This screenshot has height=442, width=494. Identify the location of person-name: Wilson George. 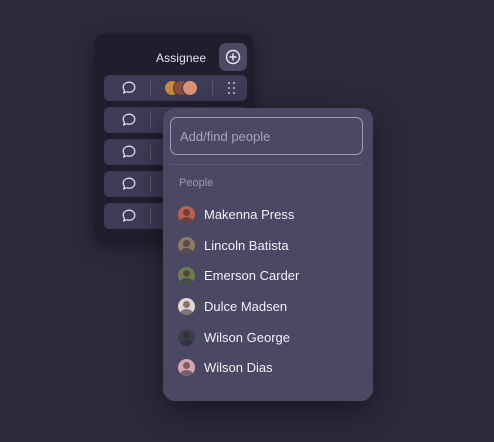
(247, 337).